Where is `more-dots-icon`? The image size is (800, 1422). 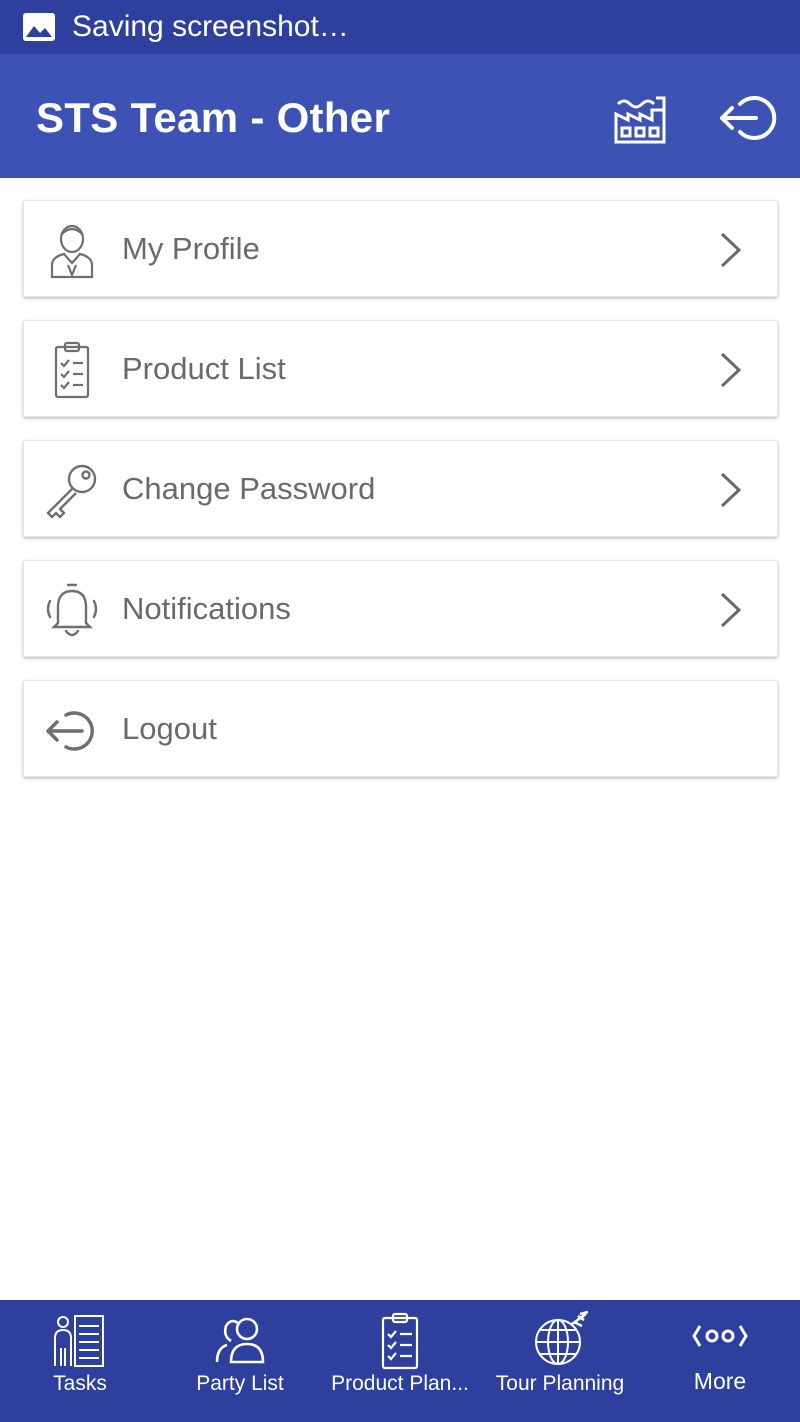 more-dots-icon is located at coordinates (720, 1336).